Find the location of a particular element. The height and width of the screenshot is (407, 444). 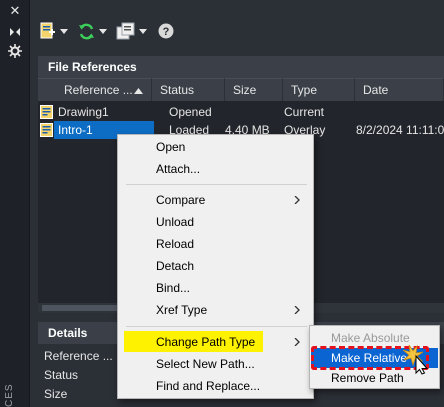

cell-reference: Drawing1 is located at coordinates (83, 112).